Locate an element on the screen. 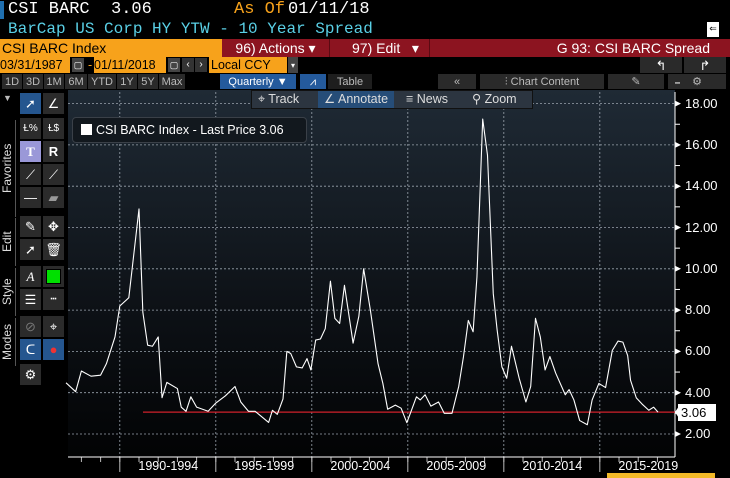  x-tick-label: 2000-2004 is located at coordinates (360, 466).